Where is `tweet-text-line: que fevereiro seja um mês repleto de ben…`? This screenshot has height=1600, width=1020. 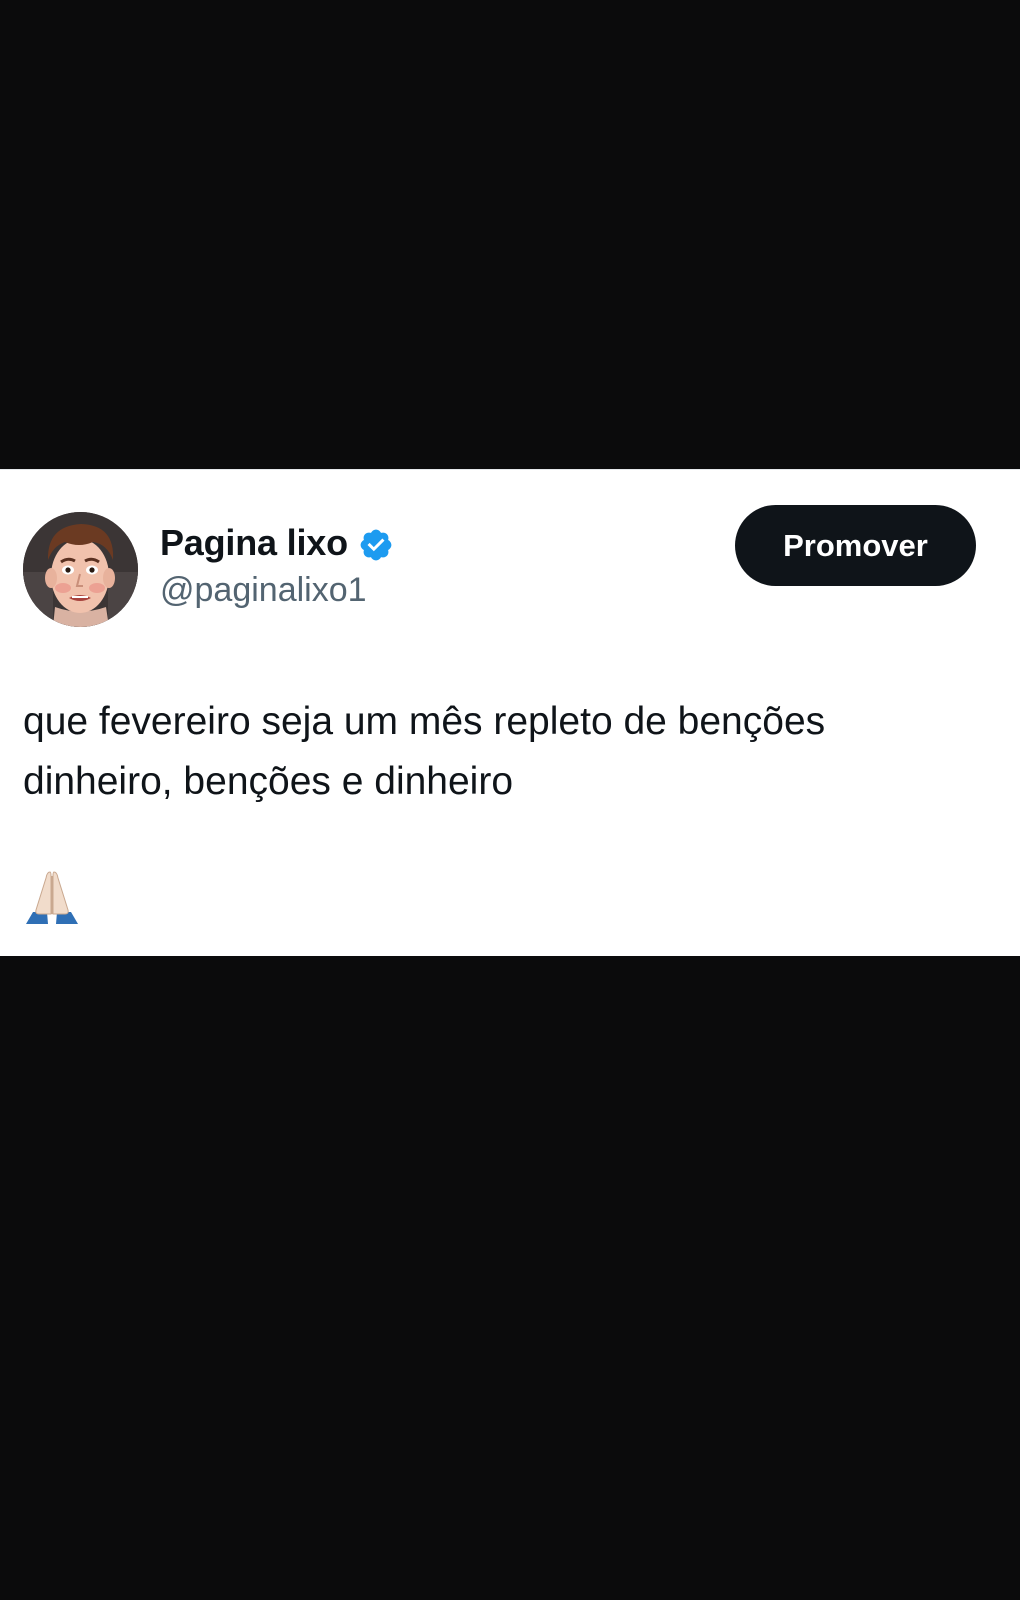
tweet-text-line: que fevereiro seja um mês repleto de ben… is located at coordinates (424, 721).